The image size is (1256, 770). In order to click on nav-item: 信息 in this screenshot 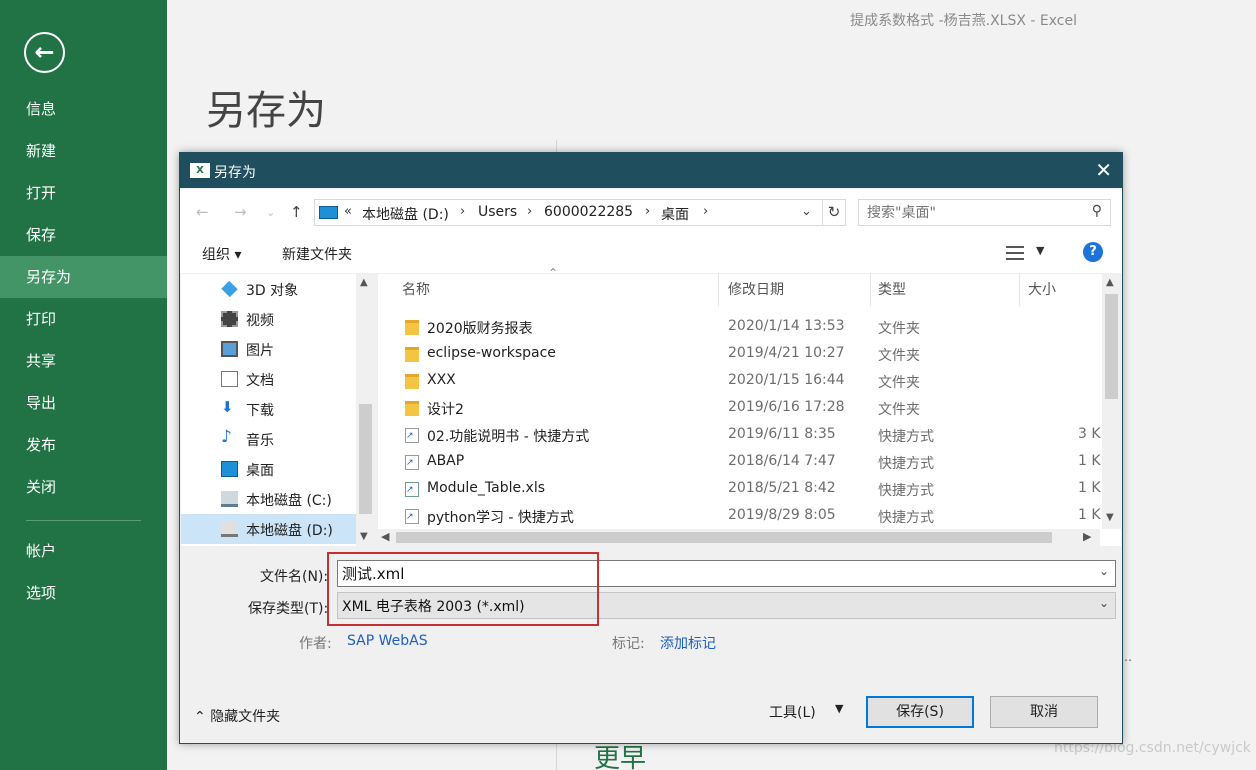, I will do `click(83, 109)`.